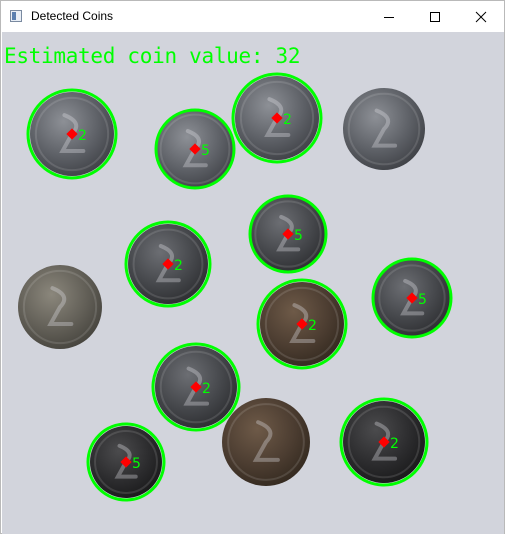 Image resolution: width=505 pixels, height=534 pixels. What do you see at coordinates (252, 16) in the screenshot?
I see `title-bar: Detected Coins` at bounding box center [252, 16].